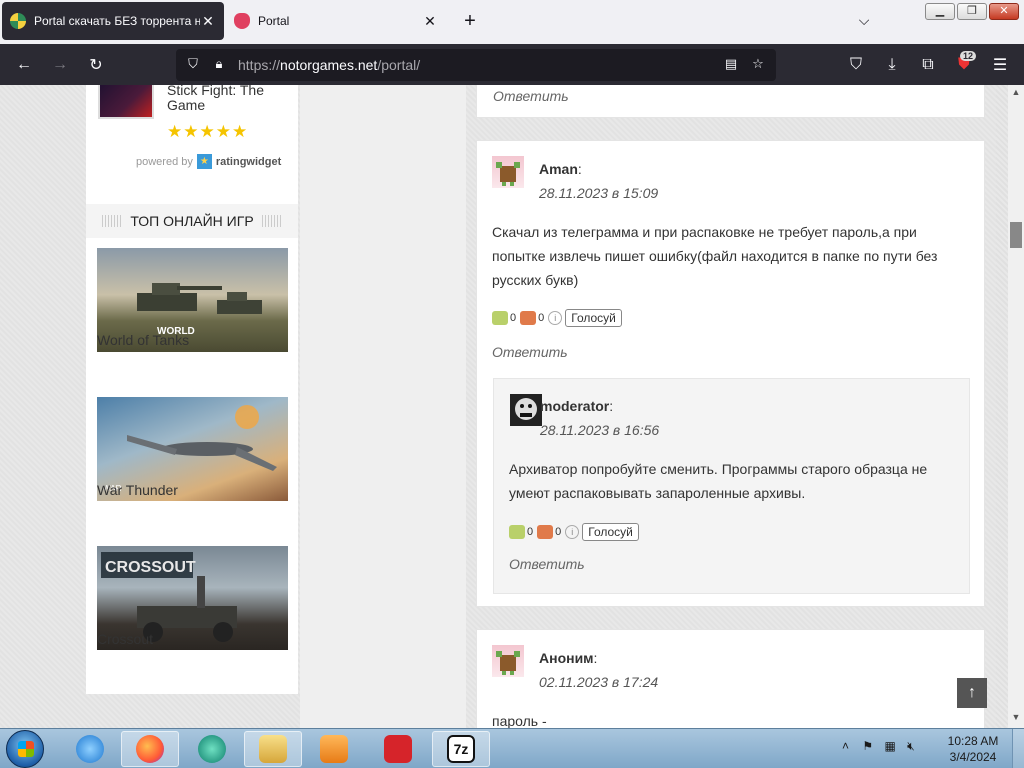 The width and height of the screenshot is (1024, 768). What do you see at coordinates (1016, 406) in the screenshot?
I see `page-scrollbar: ▲ ▼` at bounding box center [1016, 406].